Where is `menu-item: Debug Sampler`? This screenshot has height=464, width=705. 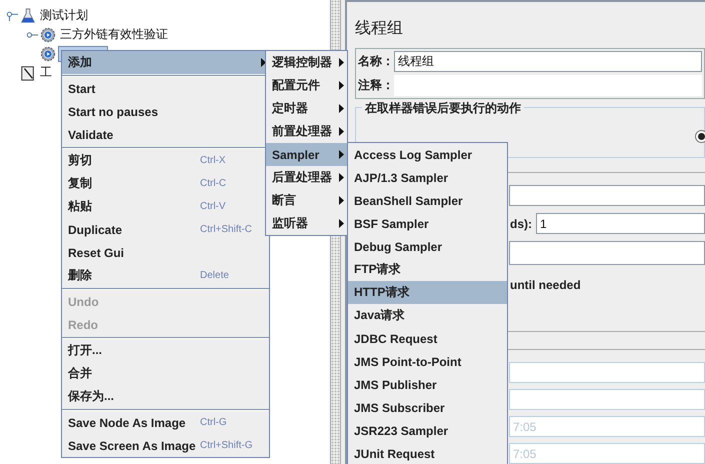
menu-item: Debug Sampler is located at coordinates (427, 246).